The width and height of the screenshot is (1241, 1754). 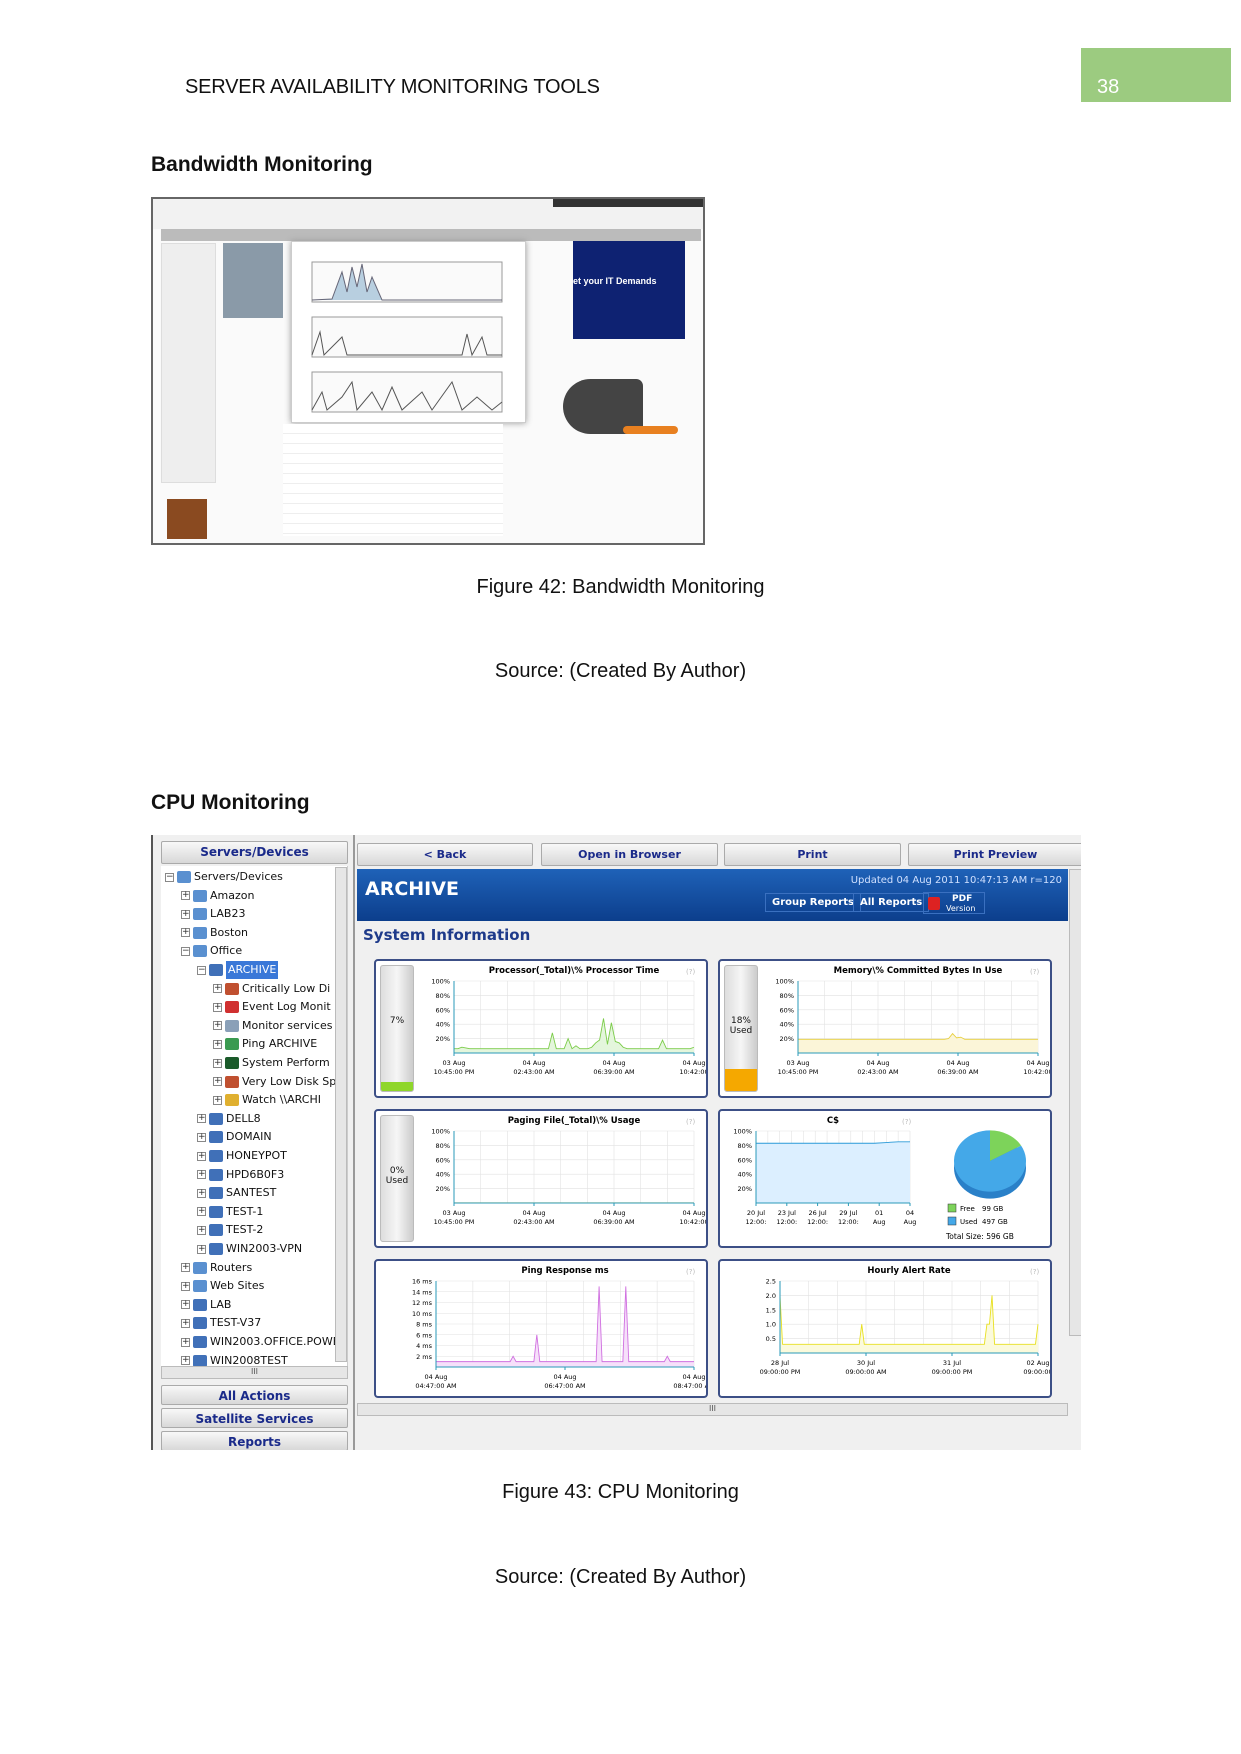 I want to click on tree-item-label: TEST-2, so click(x=245, y=1230).